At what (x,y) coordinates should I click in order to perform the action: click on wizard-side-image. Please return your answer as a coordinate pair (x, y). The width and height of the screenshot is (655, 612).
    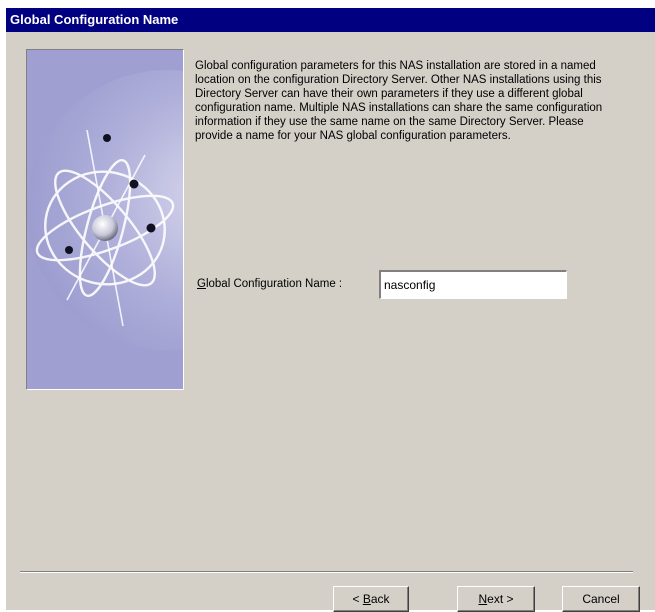
    Looking at the image, I should click on (105, 219).